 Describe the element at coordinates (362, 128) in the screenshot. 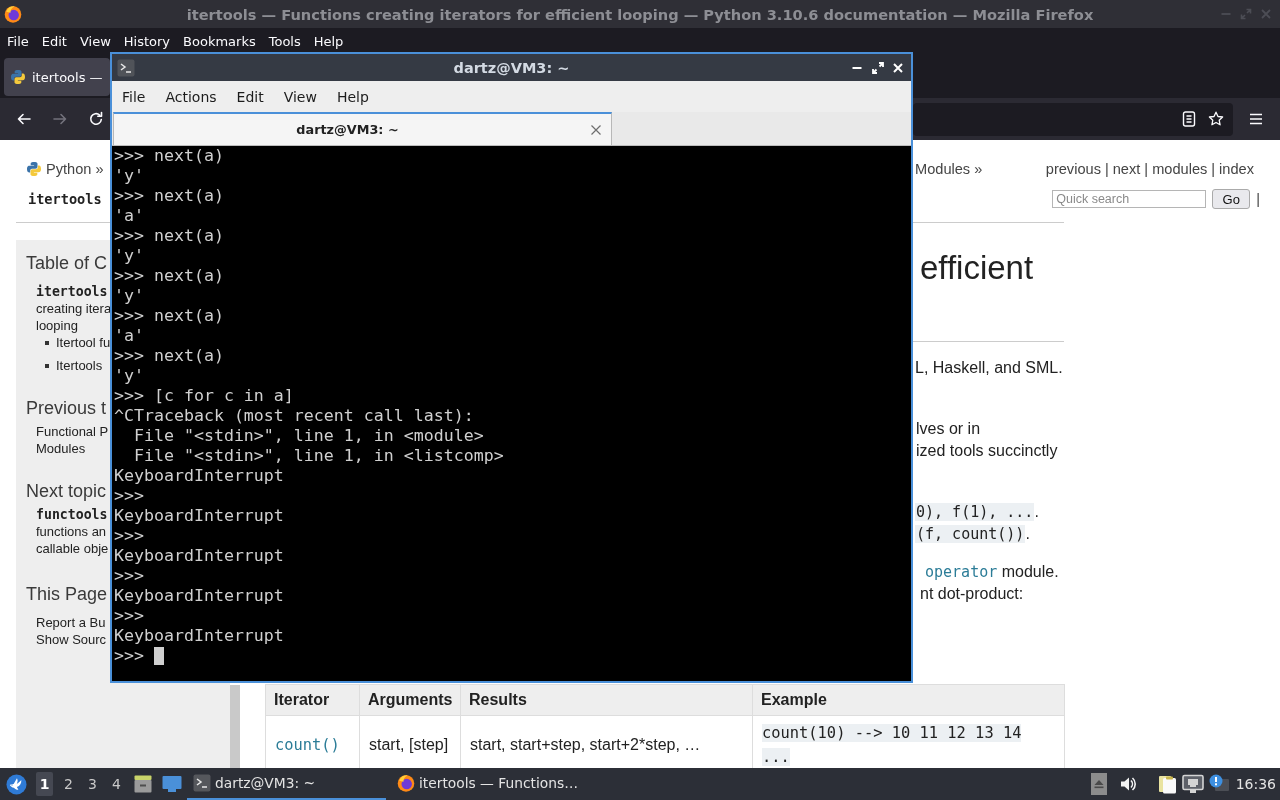

I see `terminal-tab: dartz@VM3: ~` at that location.